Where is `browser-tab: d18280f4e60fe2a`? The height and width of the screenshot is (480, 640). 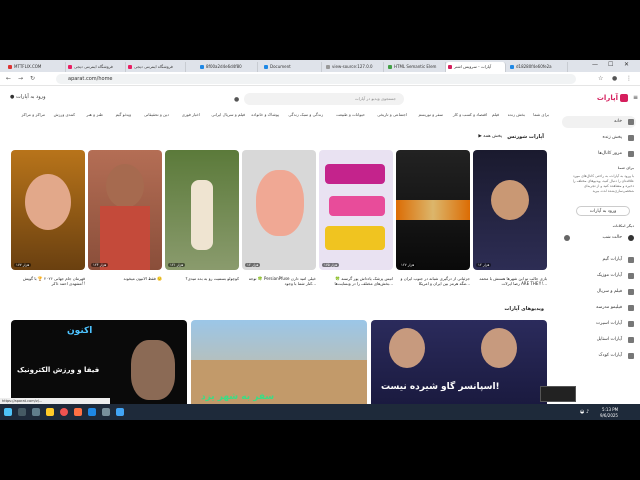 browser-tab: d18280f4e60fe2a is located at coordinates (538, 67).